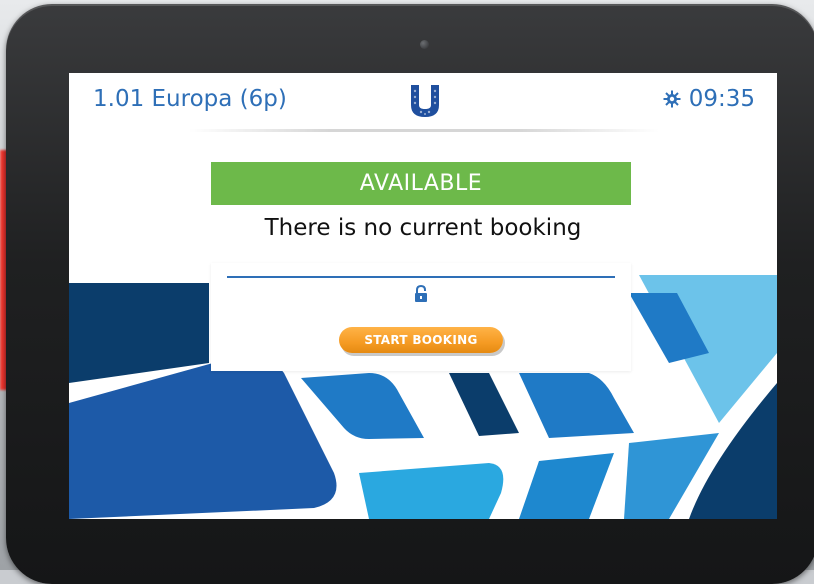 This screenshot has height=584, width=814. I want to click on gear-icon, so click(672, 99).